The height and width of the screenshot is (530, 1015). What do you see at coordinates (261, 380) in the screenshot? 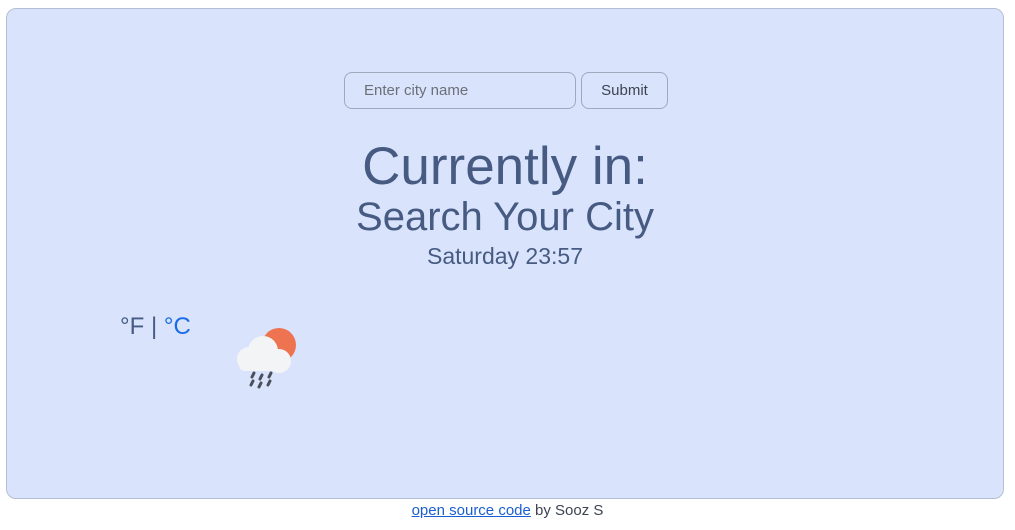
I see `rain-drops` at bounding box center [261, 380].